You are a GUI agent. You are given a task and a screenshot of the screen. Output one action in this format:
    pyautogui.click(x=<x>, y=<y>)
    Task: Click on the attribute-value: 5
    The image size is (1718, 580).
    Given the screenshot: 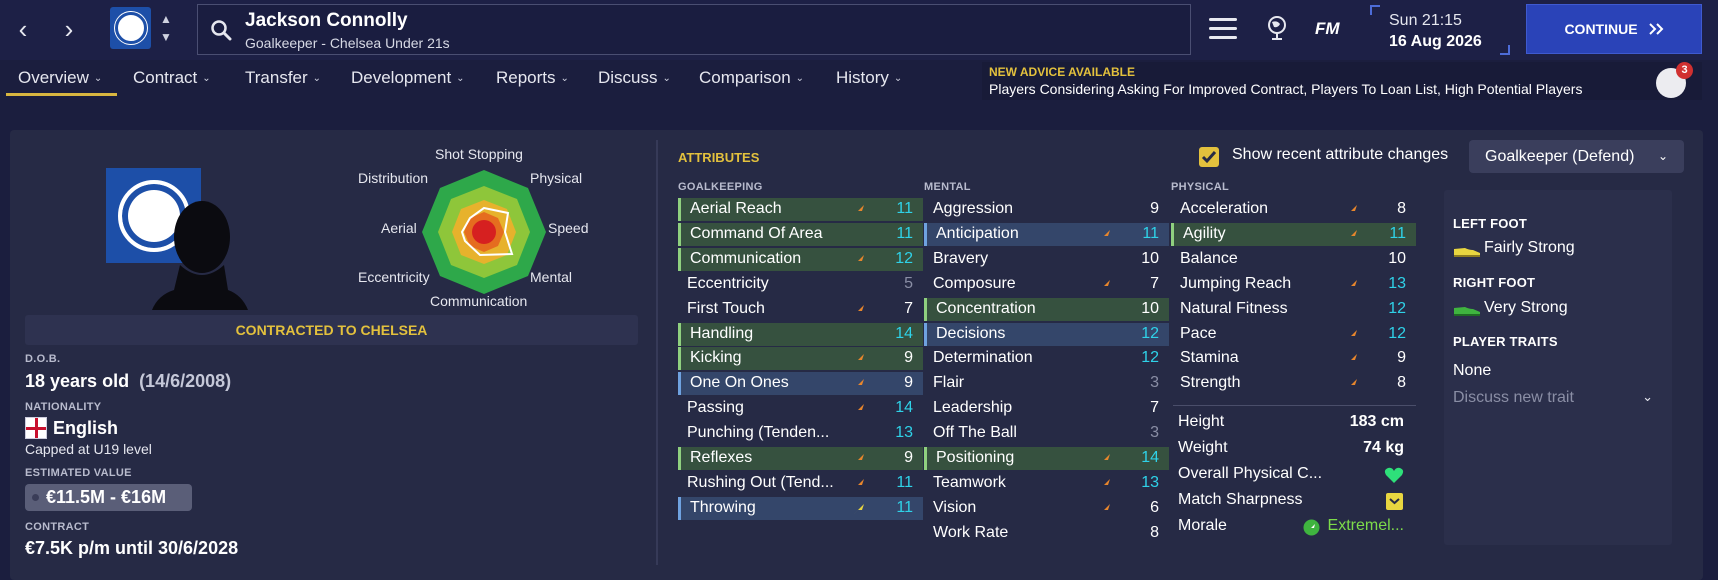 What is the action you would take?
    pyautogui.click(x=908, y=283)
    